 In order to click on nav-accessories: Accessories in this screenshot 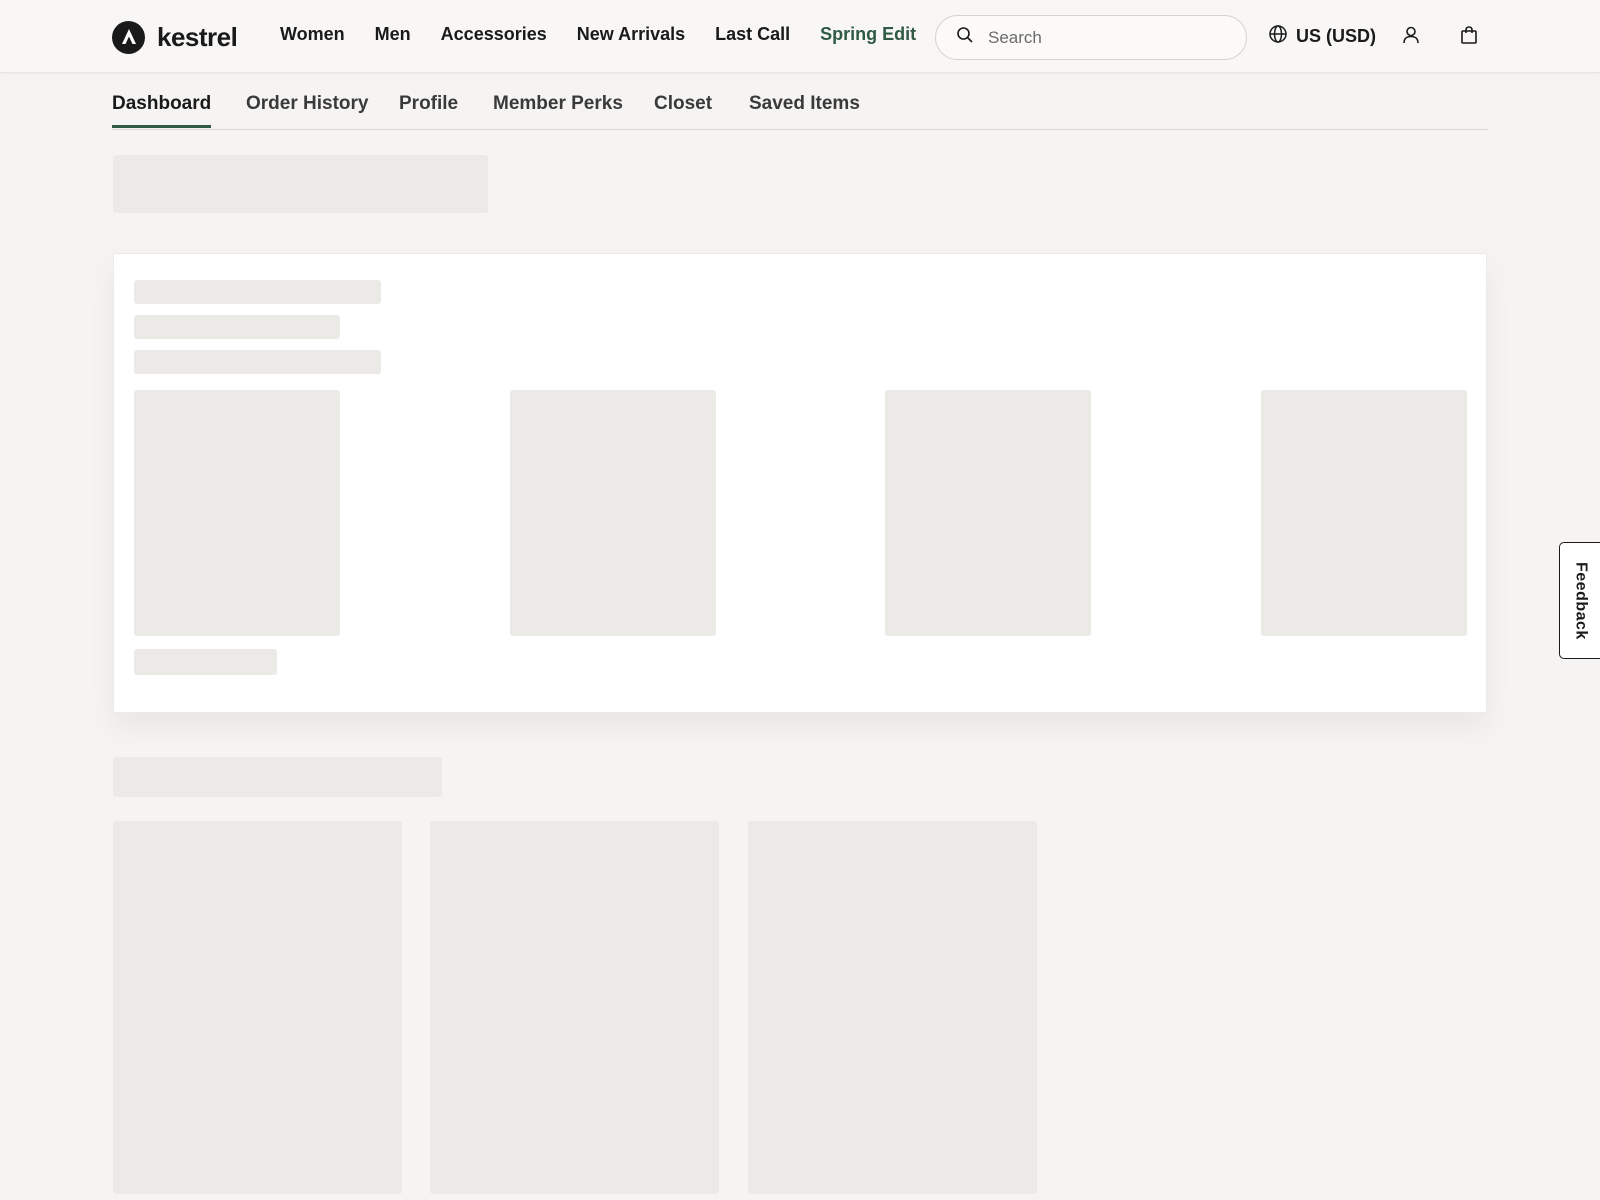, I will do `click(494, 34)`.